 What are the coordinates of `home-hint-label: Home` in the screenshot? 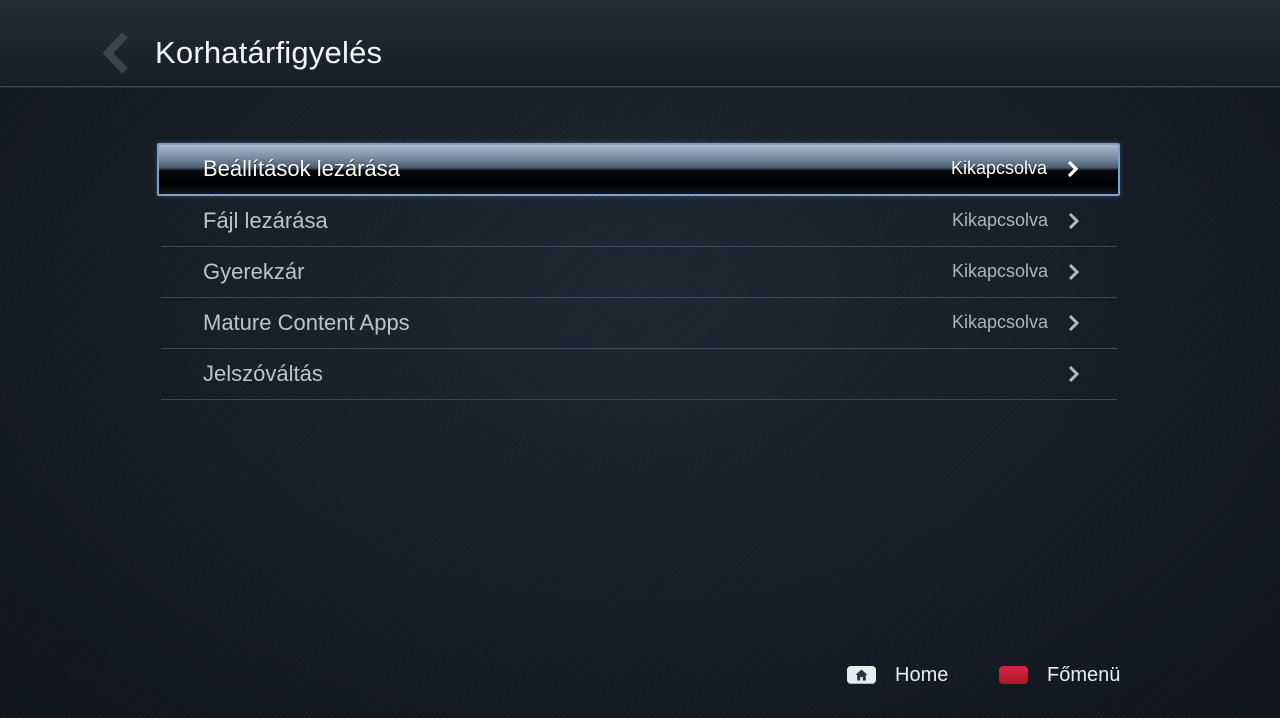 It's located at (922, 675).